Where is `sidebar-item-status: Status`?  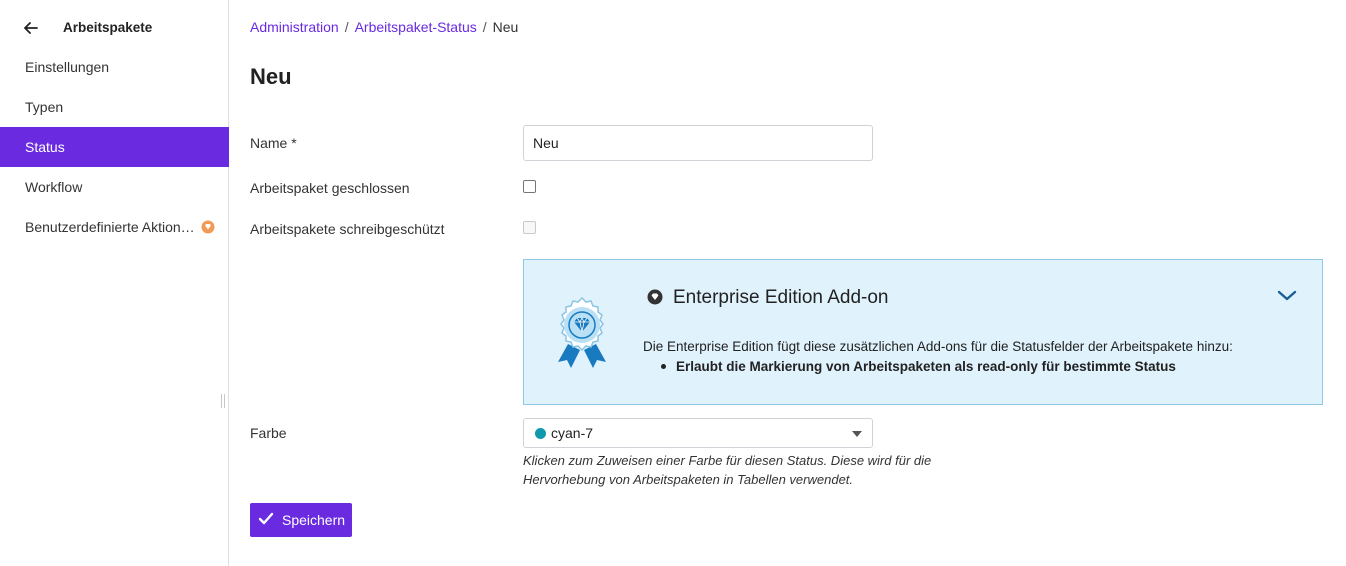 sidebar-item-status: Status is located at coordinates (114, 147).